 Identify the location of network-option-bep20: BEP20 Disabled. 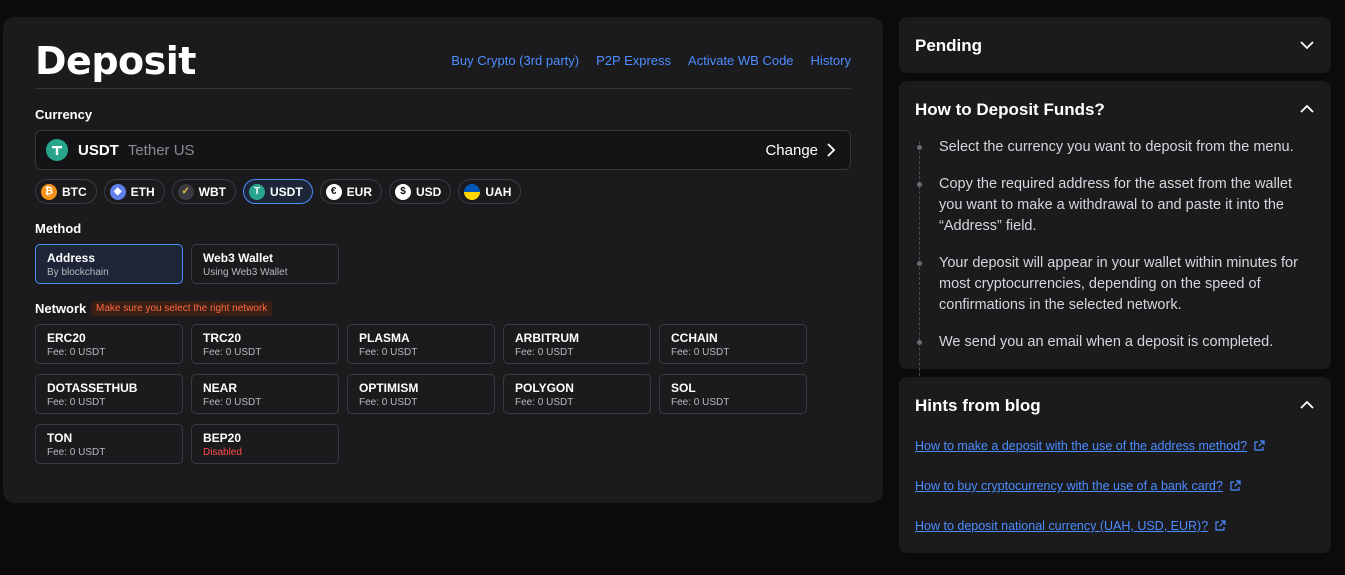
(265, 444).